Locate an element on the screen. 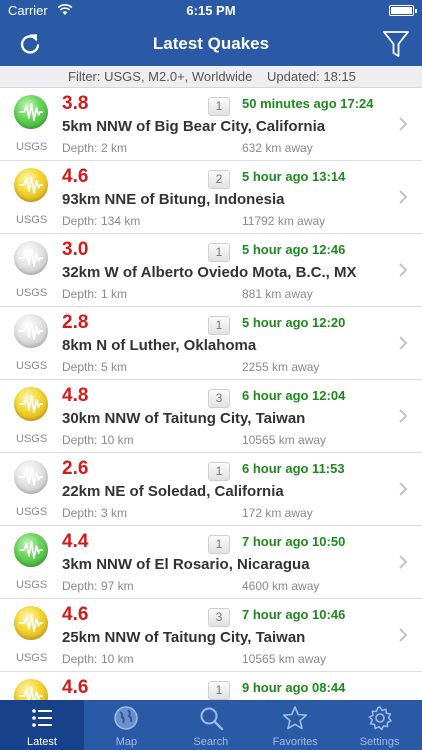 The height and width of the screenshot is (750, 422). magnitude: 3.0 is located at coordinates (75, 249).